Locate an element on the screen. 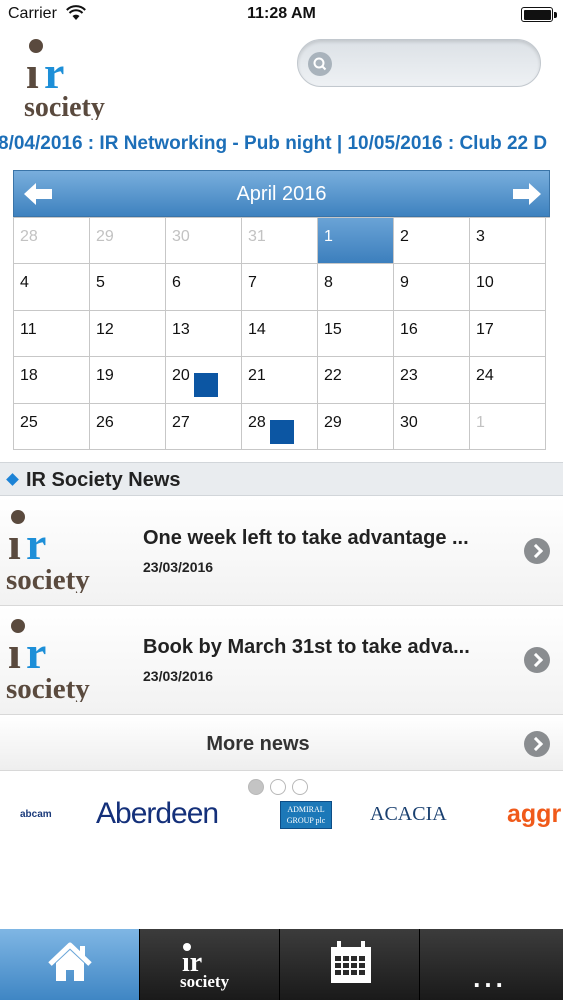  tab-home is located at coordinates (70, 964).